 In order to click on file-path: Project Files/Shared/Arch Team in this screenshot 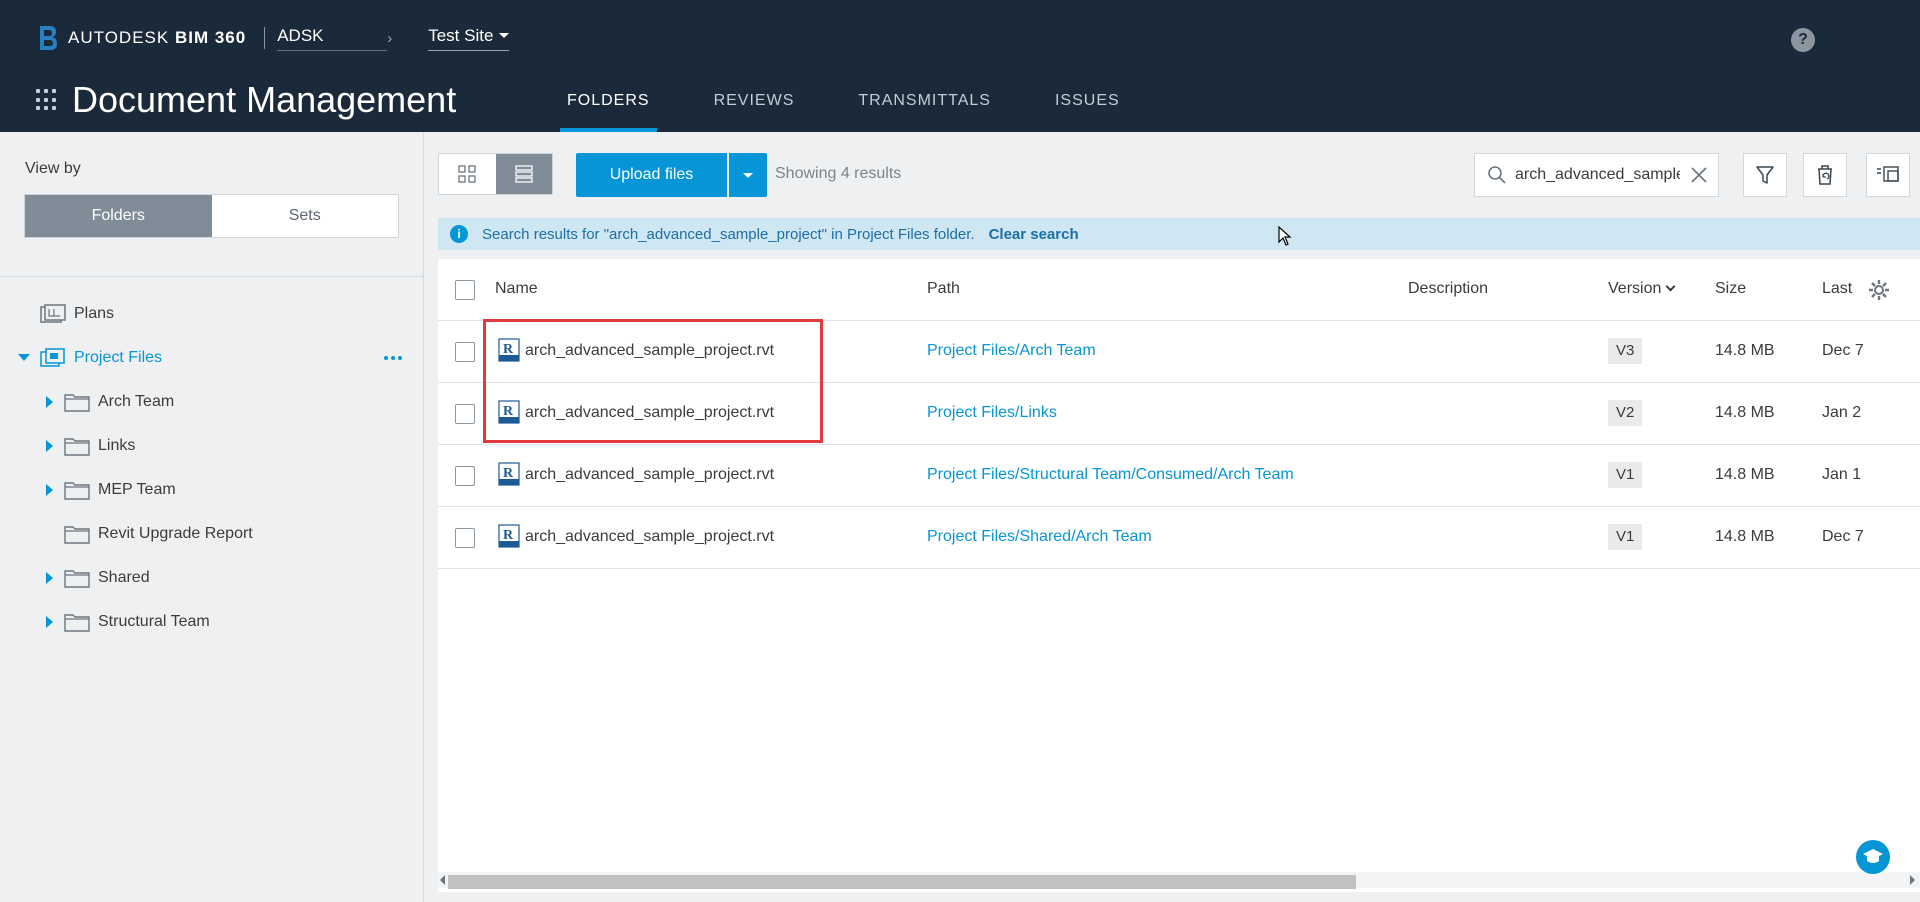, I will do `click(1039, 537)`.